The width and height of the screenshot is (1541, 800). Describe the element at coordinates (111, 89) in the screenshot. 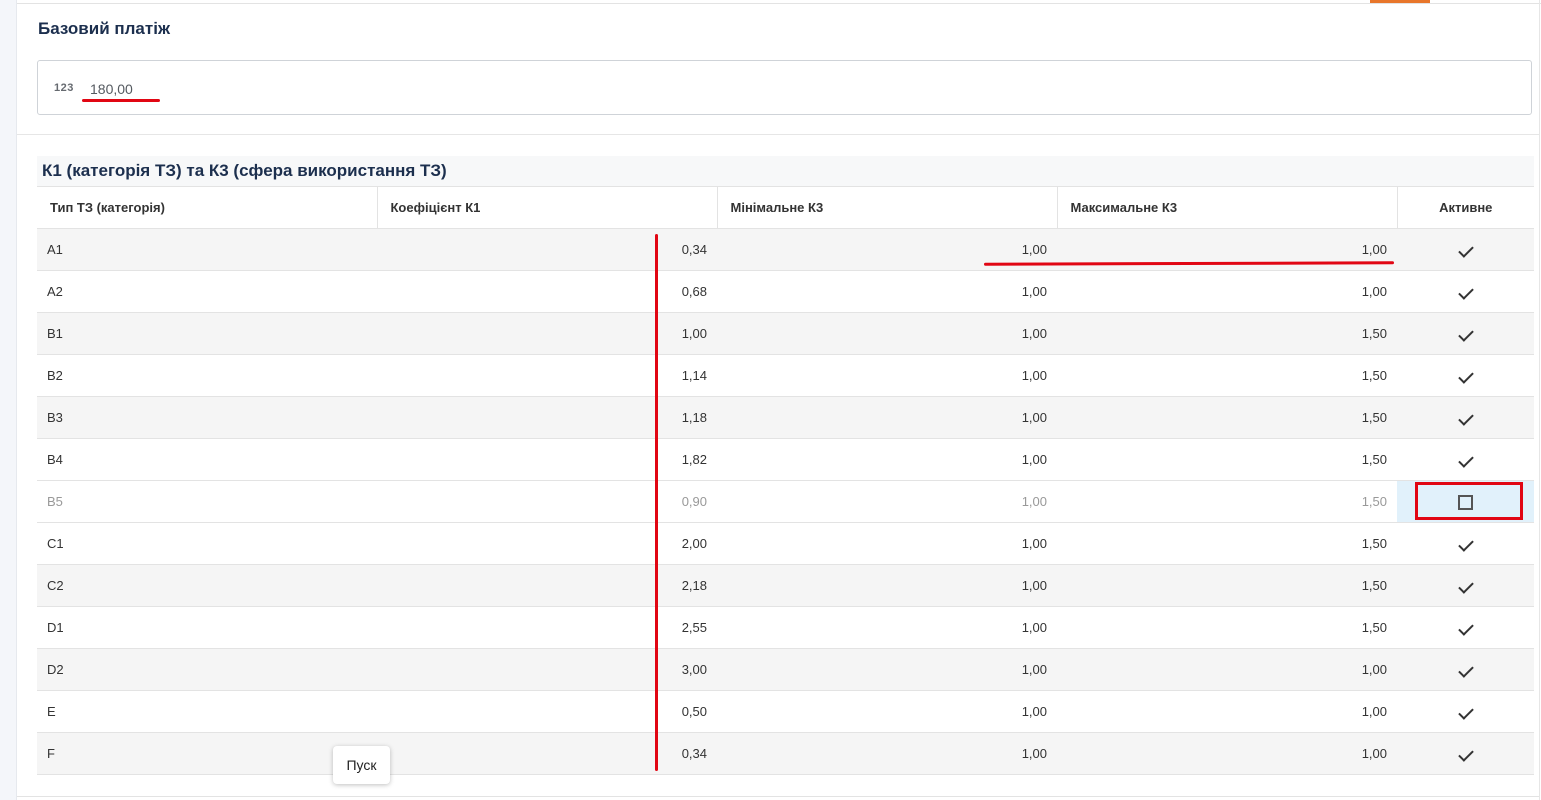

I see `base-payment-value: 180,00` at that location.